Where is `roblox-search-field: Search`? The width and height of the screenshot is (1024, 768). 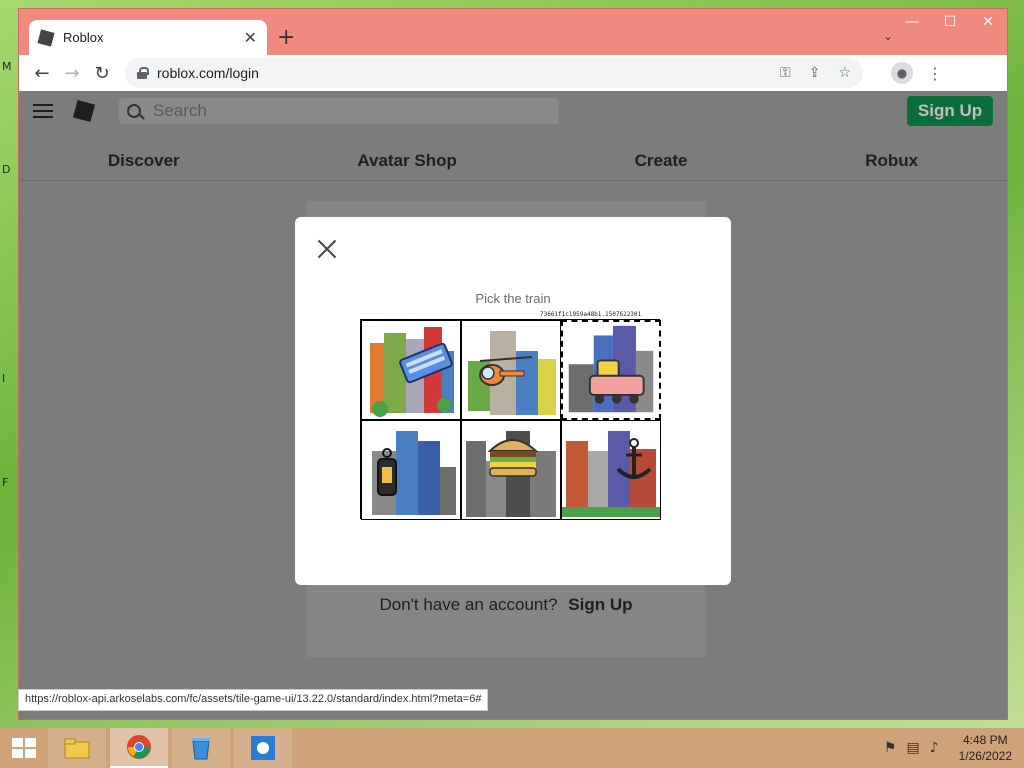
roblox-search-field: Search is located at coordinates (339, 111).